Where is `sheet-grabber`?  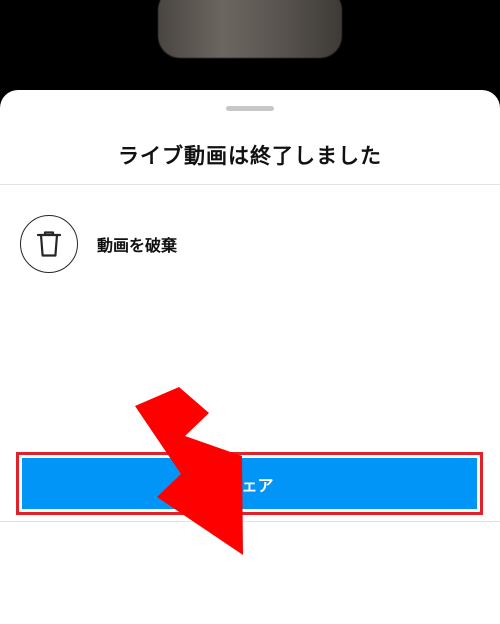
sheet-grabber is located at coordinates (250, 108).